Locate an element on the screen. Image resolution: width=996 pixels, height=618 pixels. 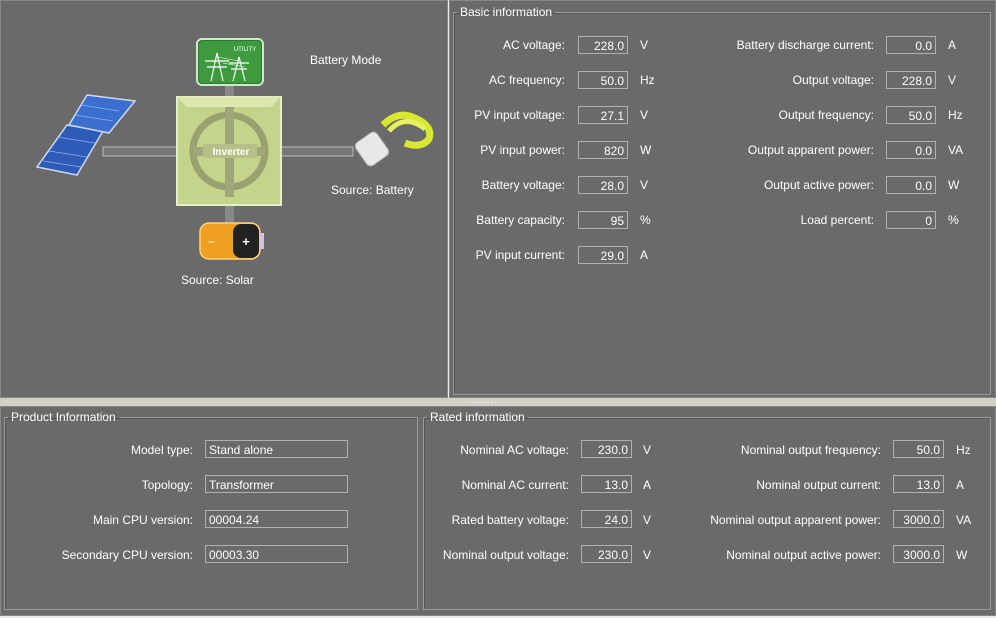
battery-icon: + − is located at coordinates (231, 241).